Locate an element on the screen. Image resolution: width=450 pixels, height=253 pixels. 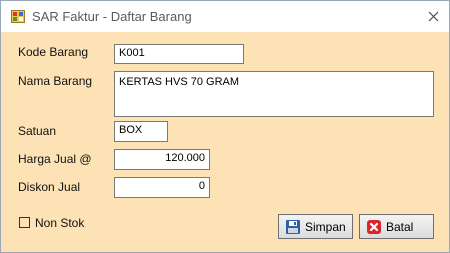
batal-button: Batal is located at coordinates (396, 226).